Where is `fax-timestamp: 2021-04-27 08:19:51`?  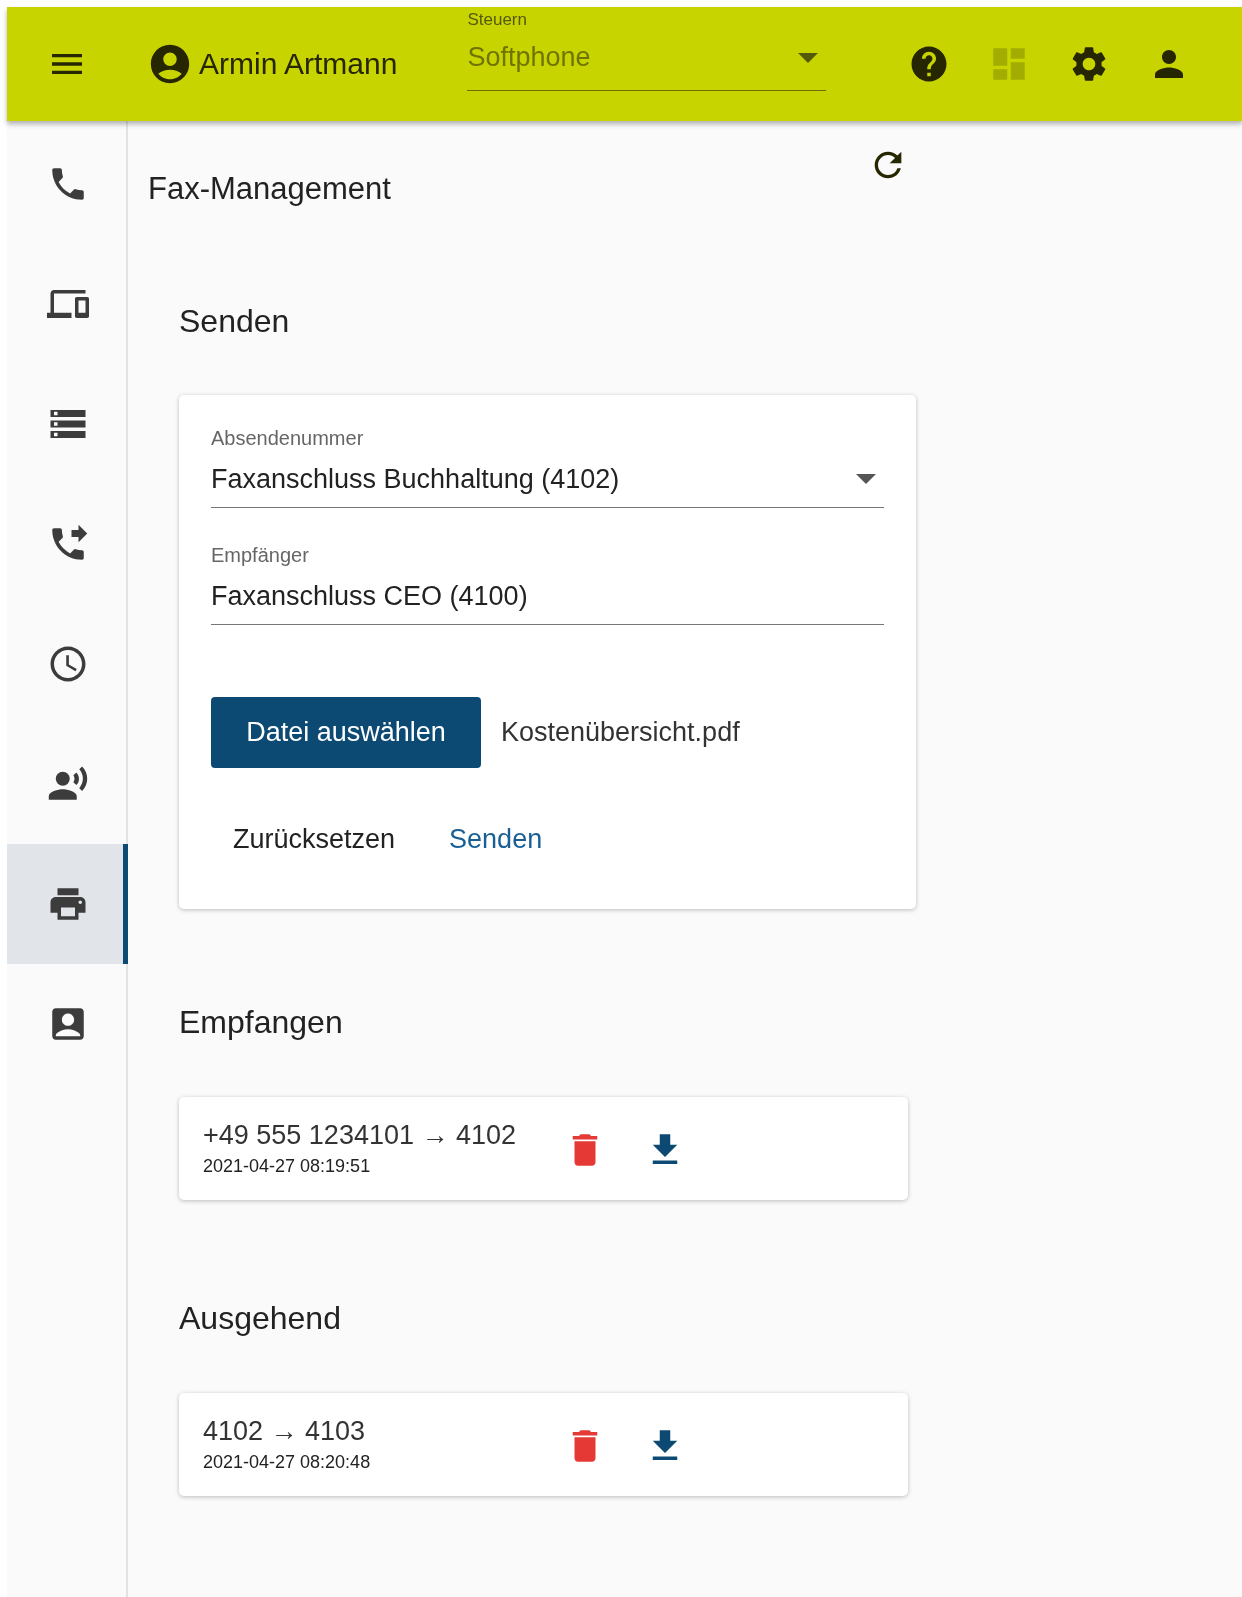 fax-timestamp: 2021-04-27 08:19:51 is located at coordinates (287, 1166).